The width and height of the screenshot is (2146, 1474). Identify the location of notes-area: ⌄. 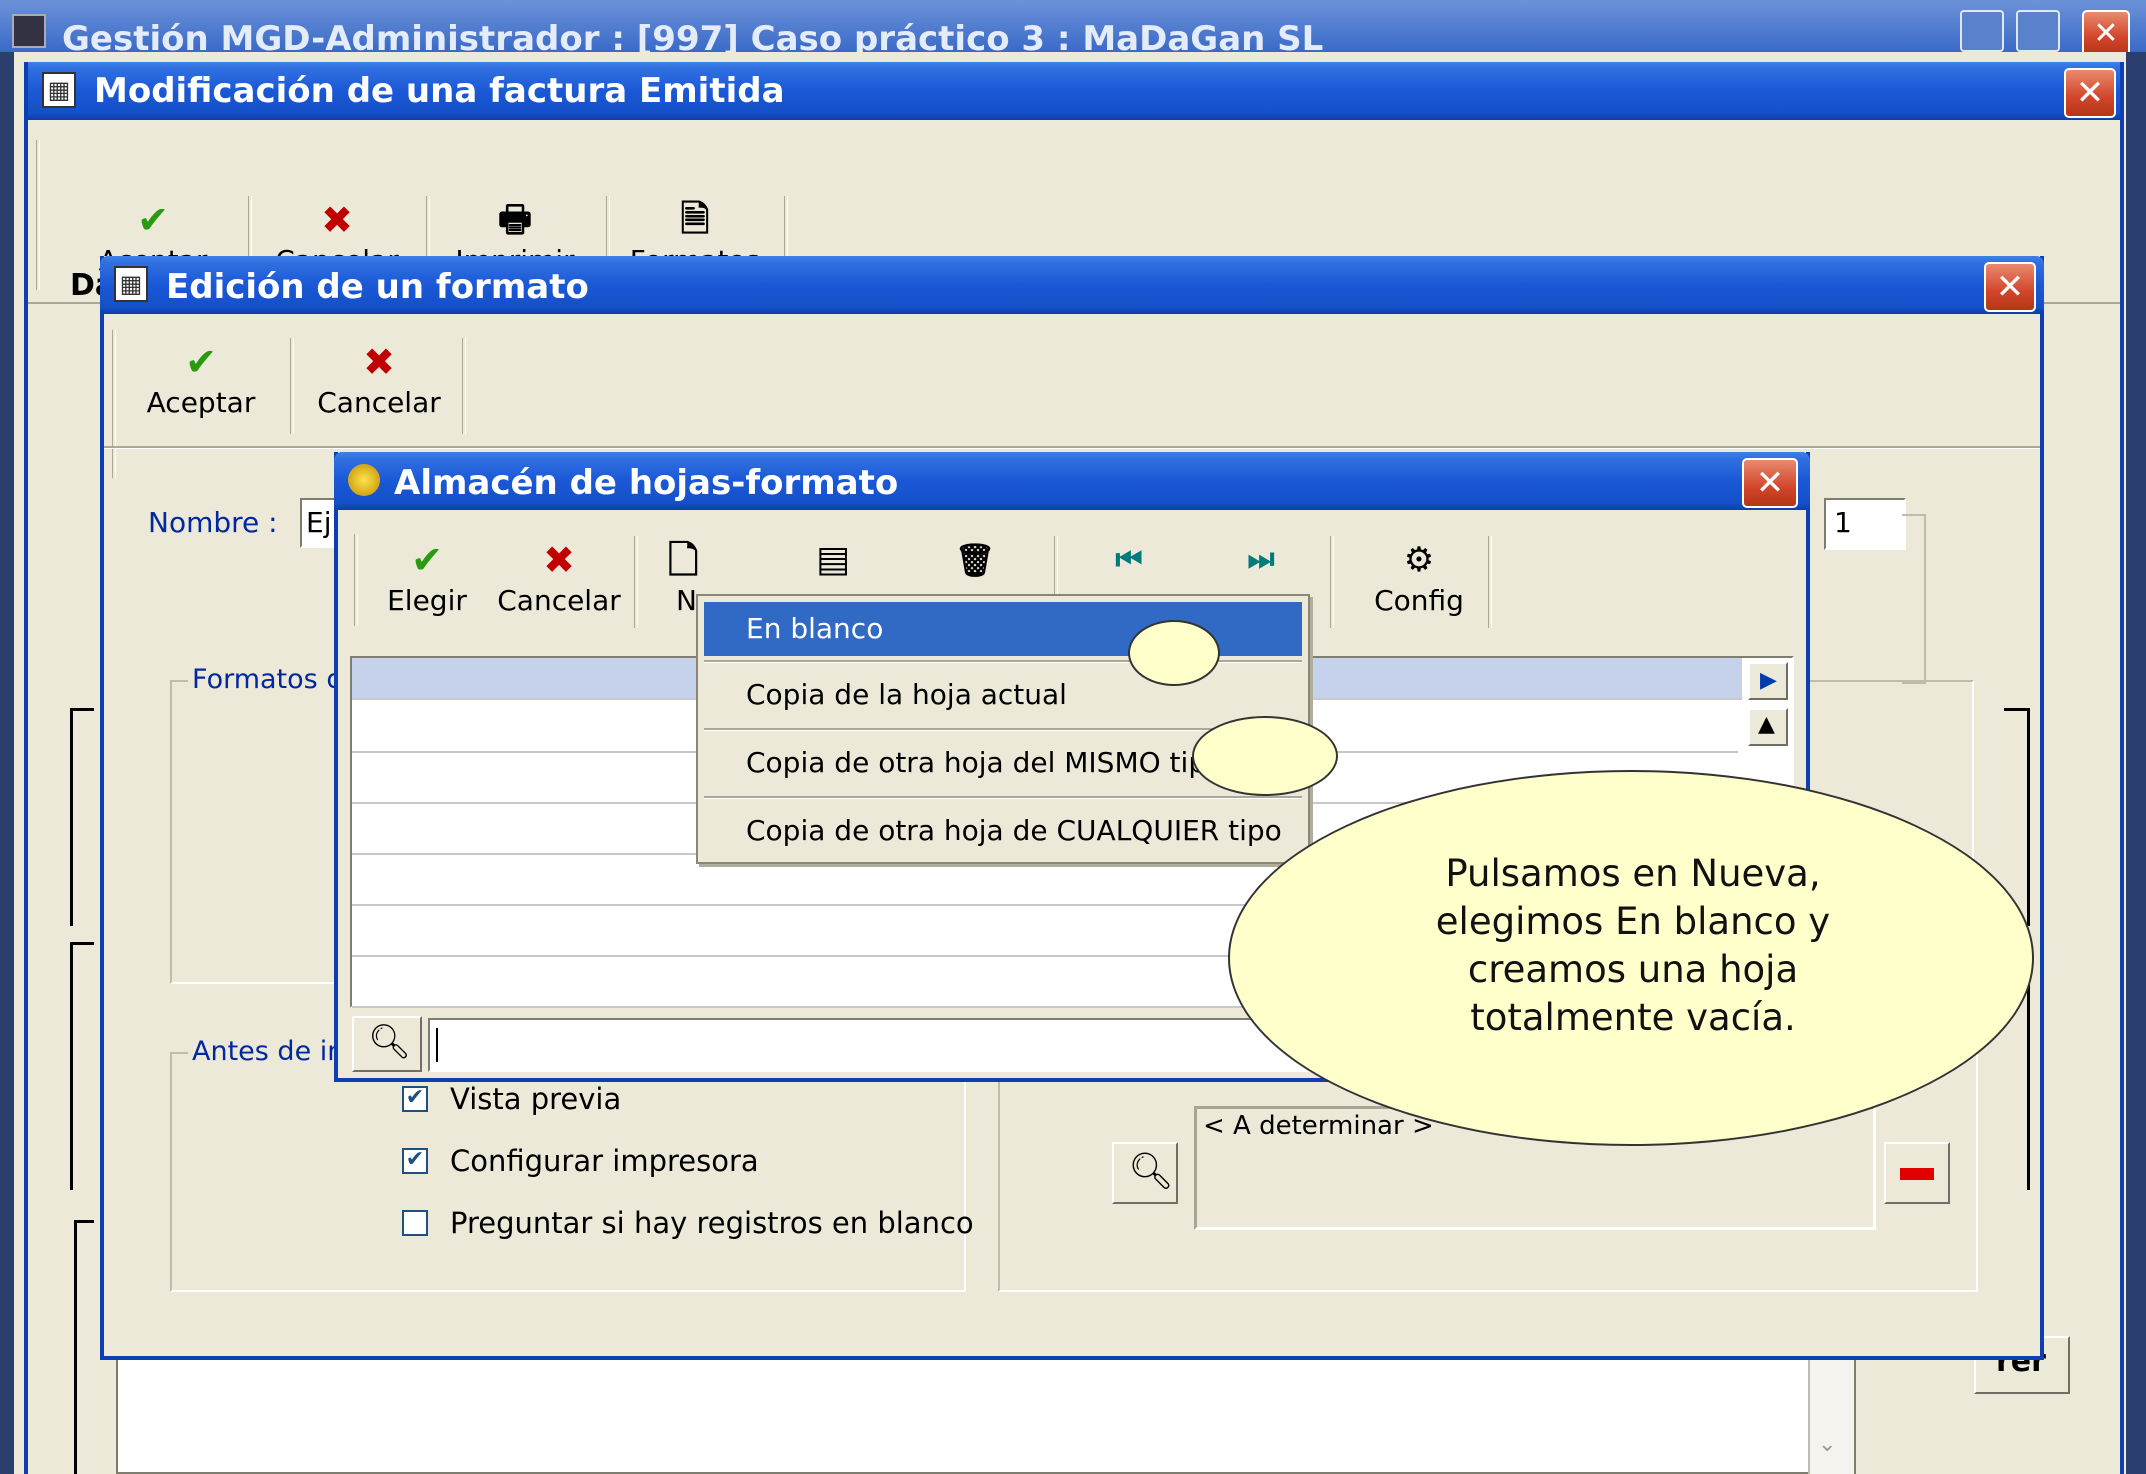
(986, 1413).